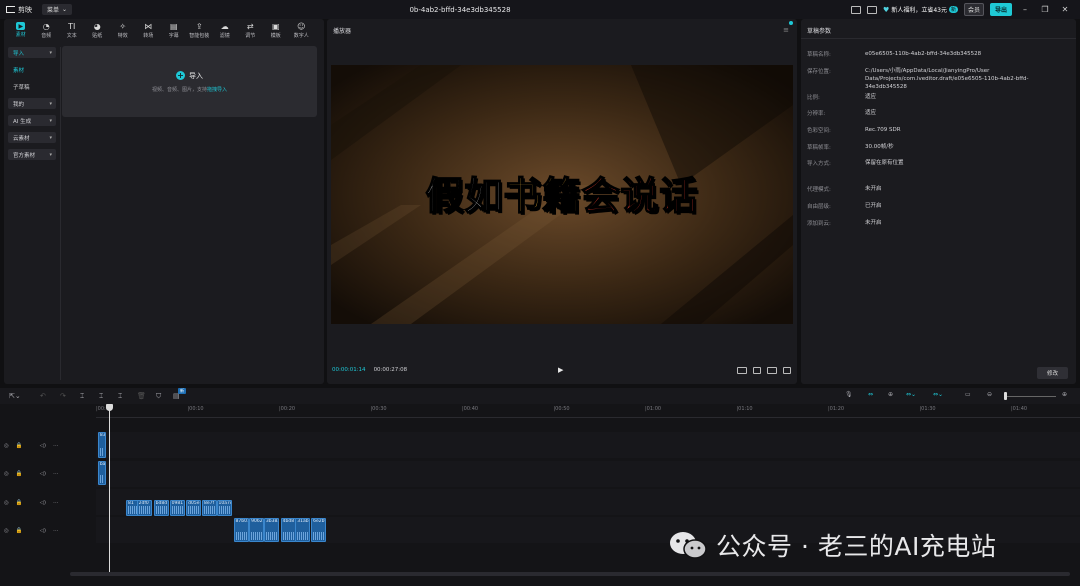  I want to click on promo-banner: ♥ 新人福利，立省43元 新, so click(920, 9).